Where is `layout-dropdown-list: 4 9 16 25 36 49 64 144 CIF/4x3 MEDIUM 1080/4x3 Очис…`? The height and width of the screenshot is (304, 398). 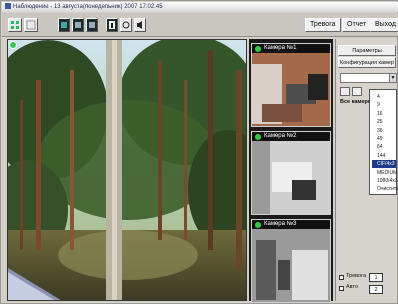
layout-dropdown-list: 4 9 16 25 36 49 64 144 CIF/4x3 MEDIUM 1080/4x3 Очис… is located at coordinates (383, 142).